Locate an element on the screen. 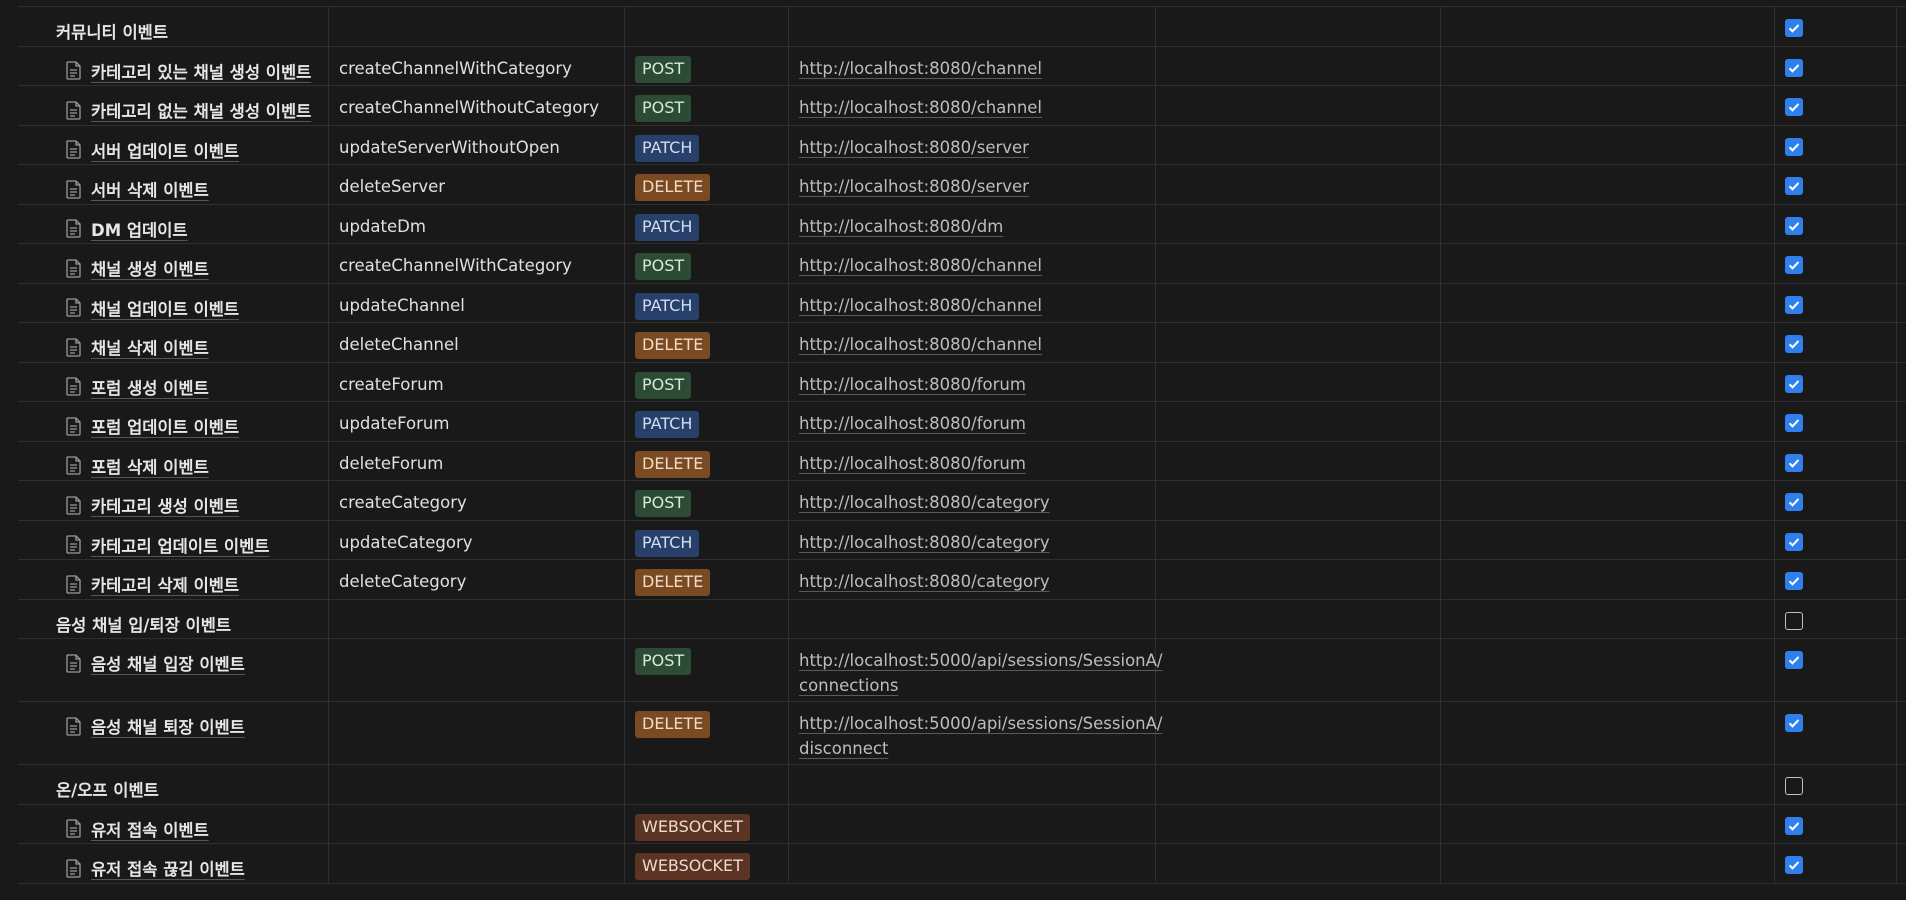 This screenshot has width=1906, height=900. name-cell: 채널 업데이트 이벤트 is located at coordinates (164, 303).